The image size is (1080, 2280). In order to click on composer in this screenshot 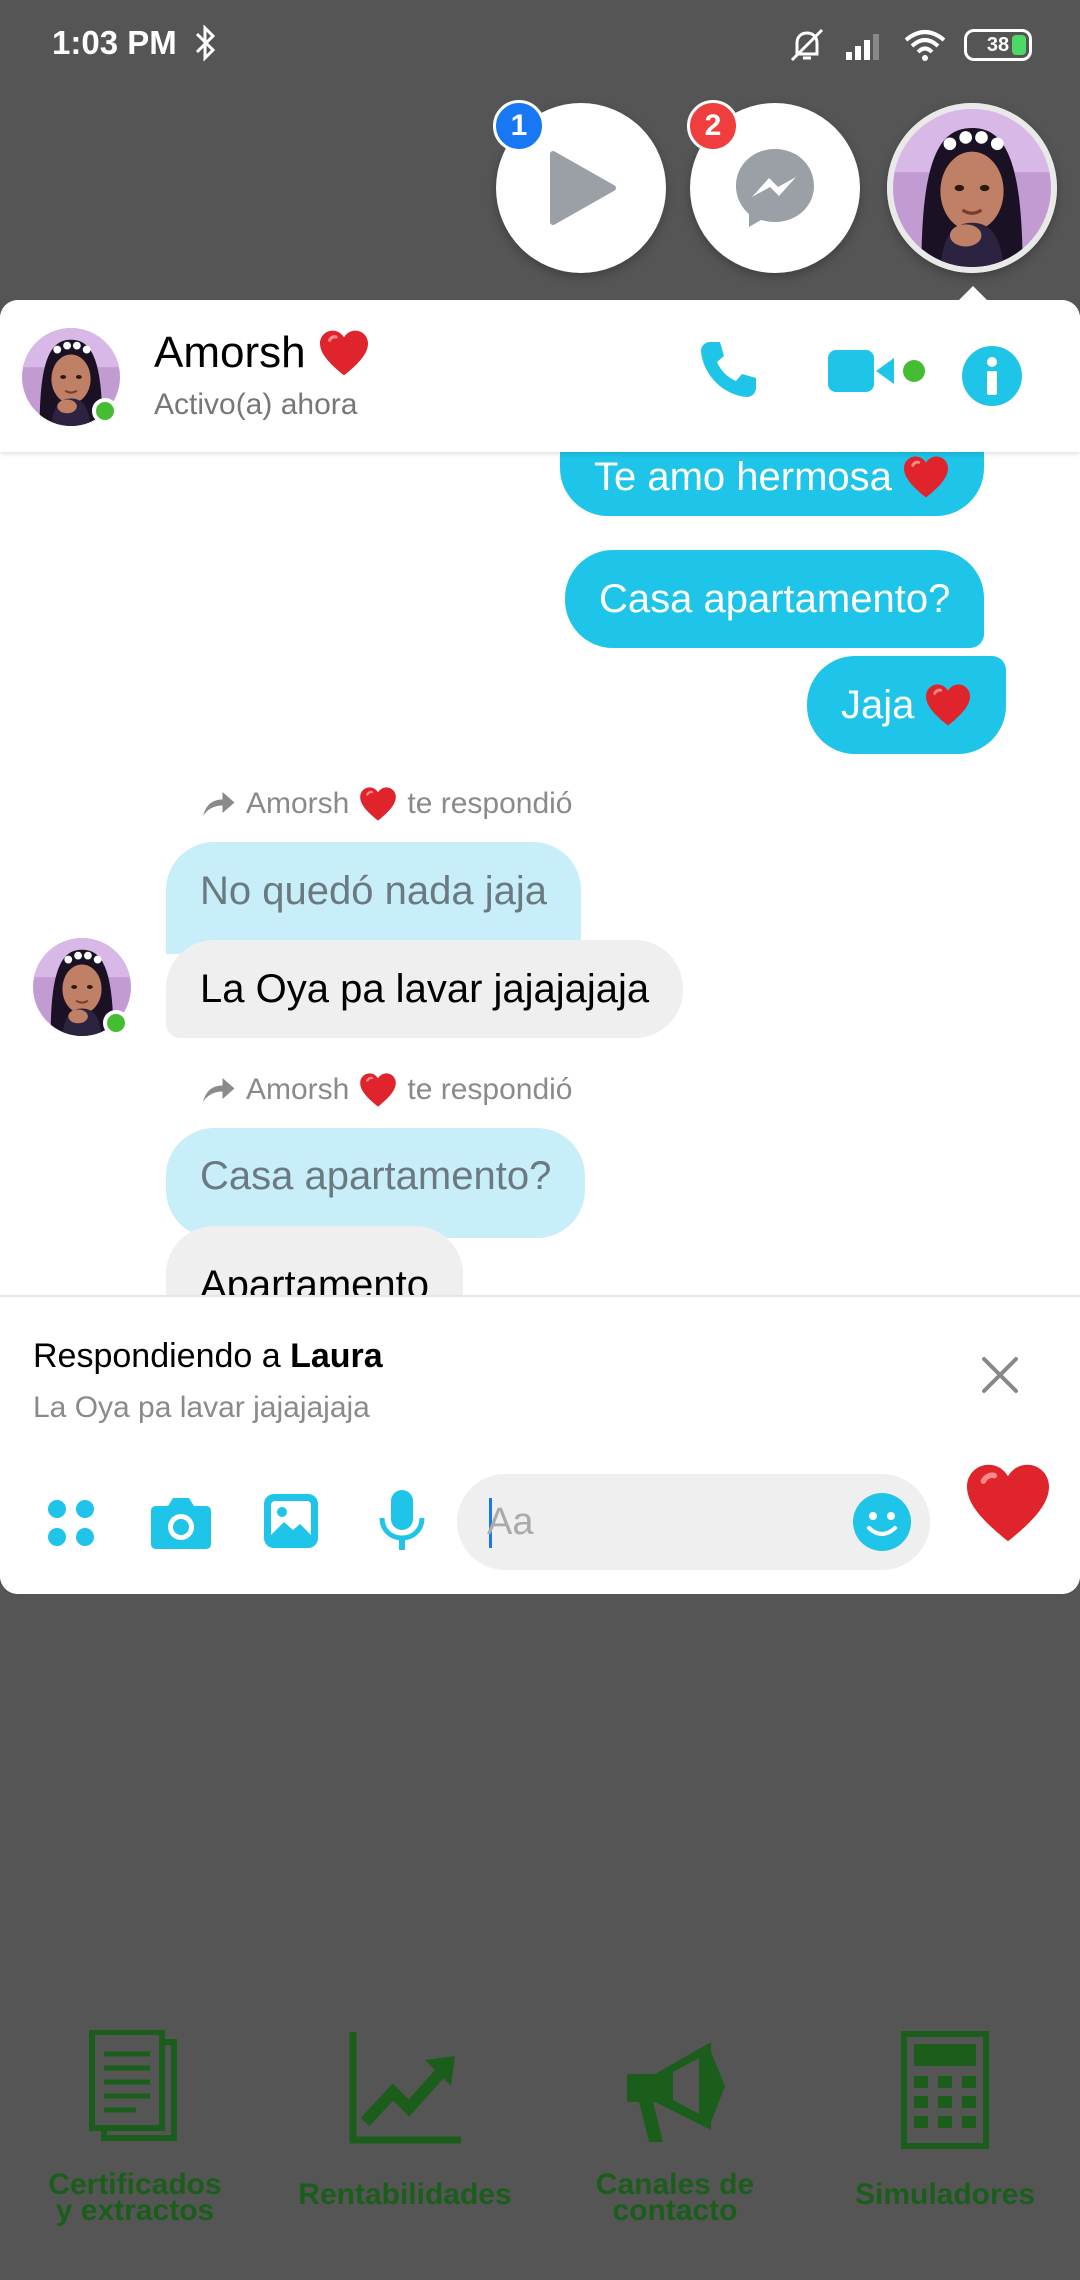, I will do `click(540, 1522)`.